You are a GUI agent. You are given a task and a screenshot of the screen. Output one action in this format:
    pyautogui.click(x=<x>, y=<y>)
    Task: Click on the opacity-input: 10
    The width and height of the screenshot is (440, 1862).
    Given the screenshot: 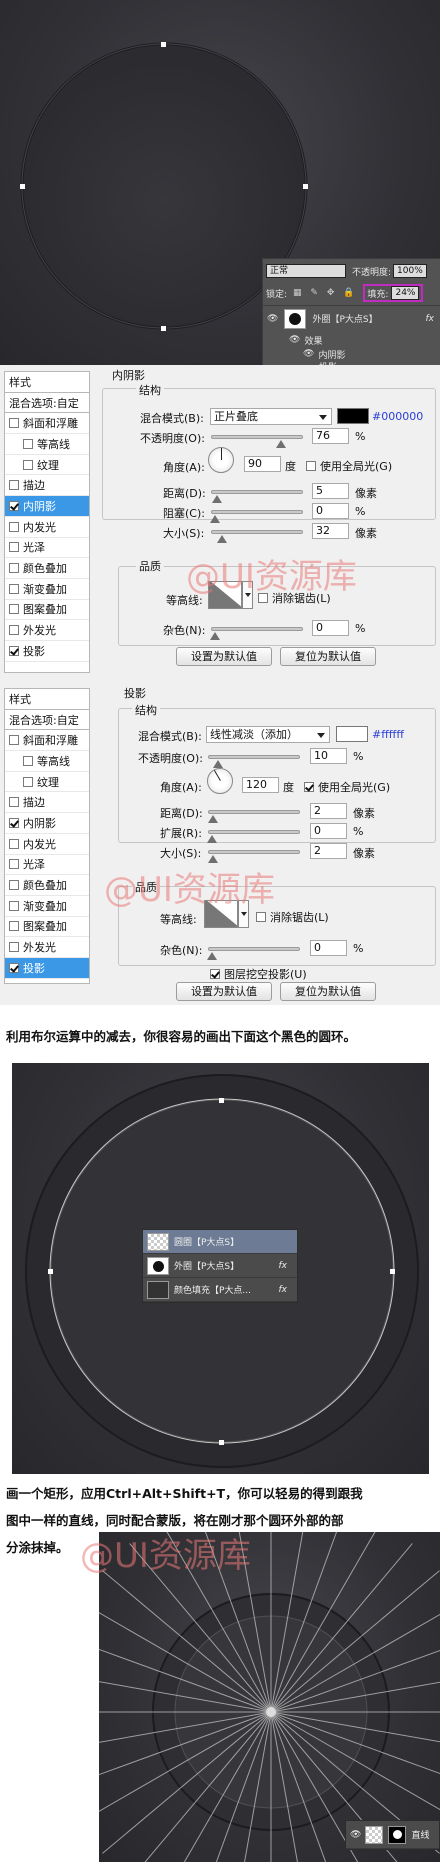 What is the action you would take?
    pyautogui.click(x=328, y=756)
    